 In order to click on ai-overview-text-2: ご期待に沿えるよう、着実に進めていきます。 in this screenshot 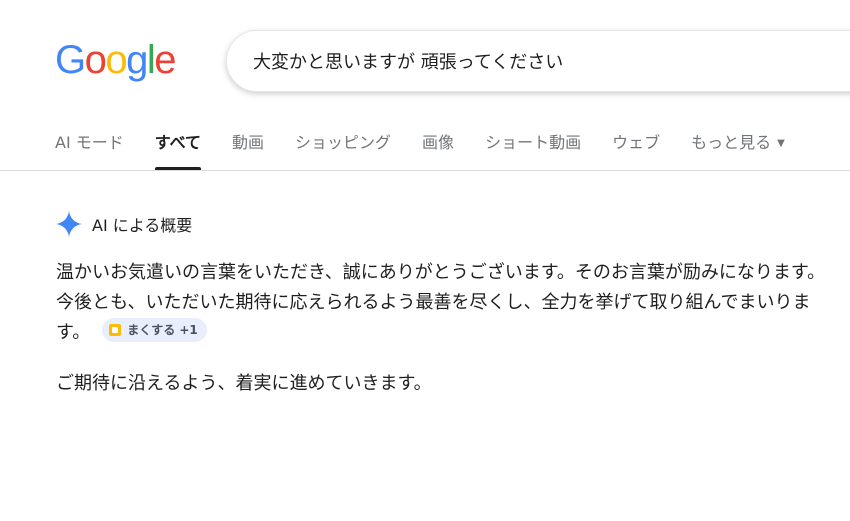, I will do `click(244, 383)`.